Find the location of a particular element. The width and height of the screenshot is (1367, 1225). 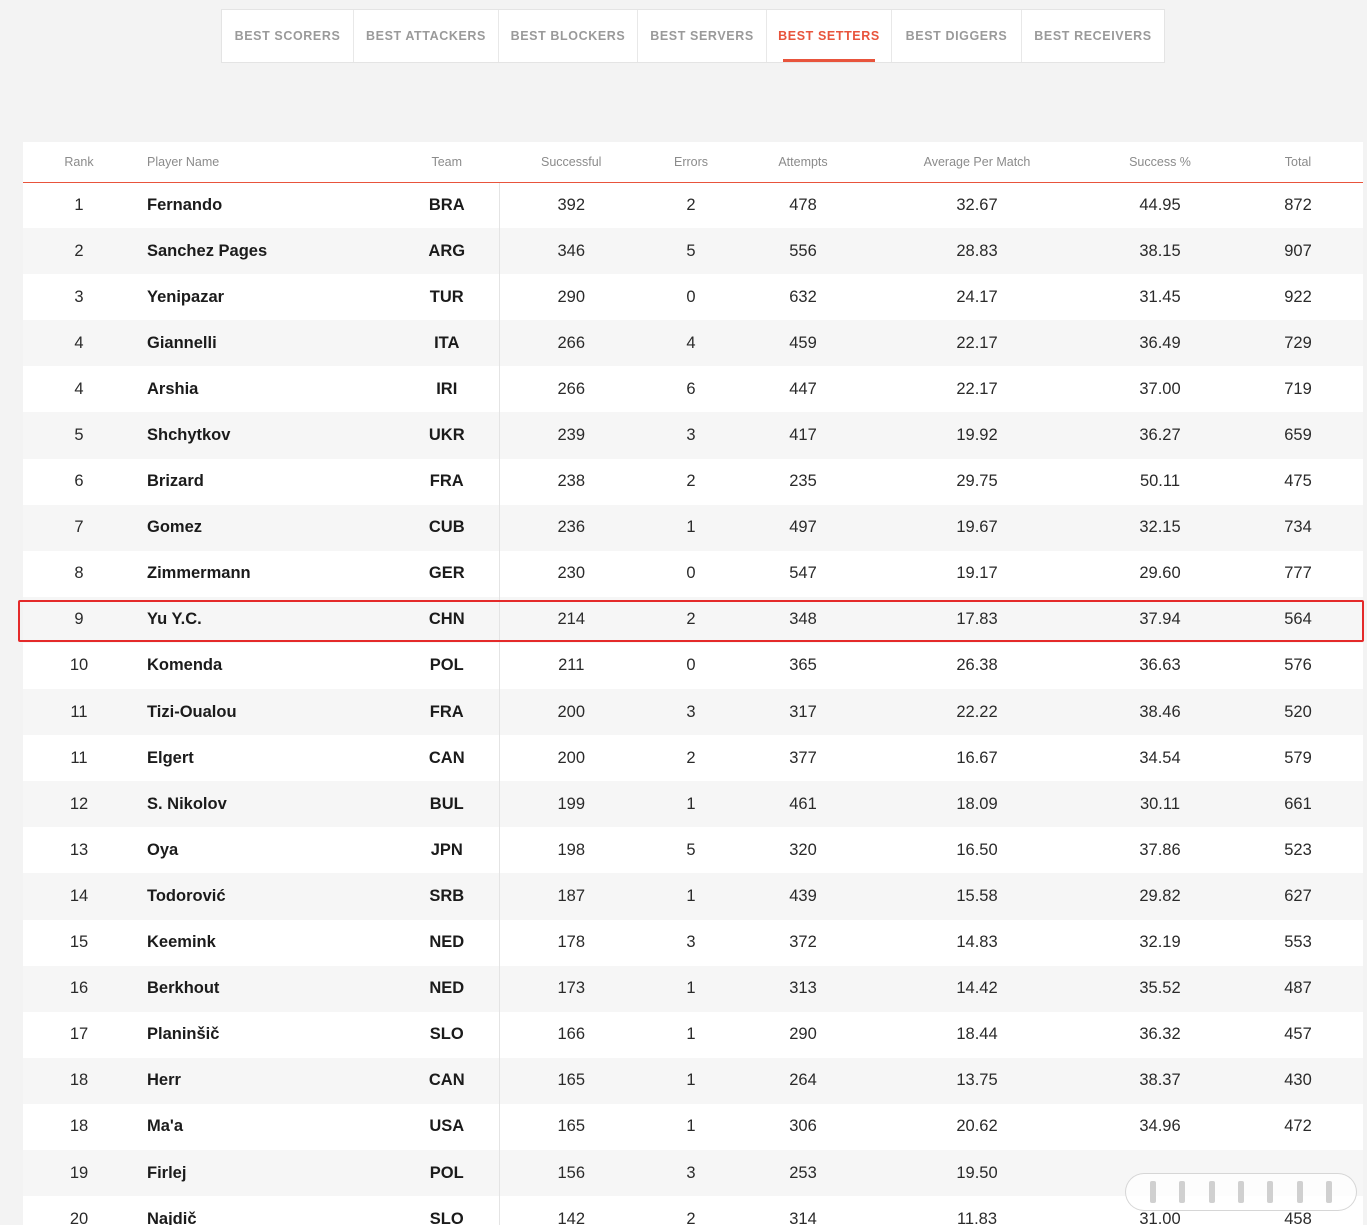

cell-team: IRI is located at coordinates (447, 389).